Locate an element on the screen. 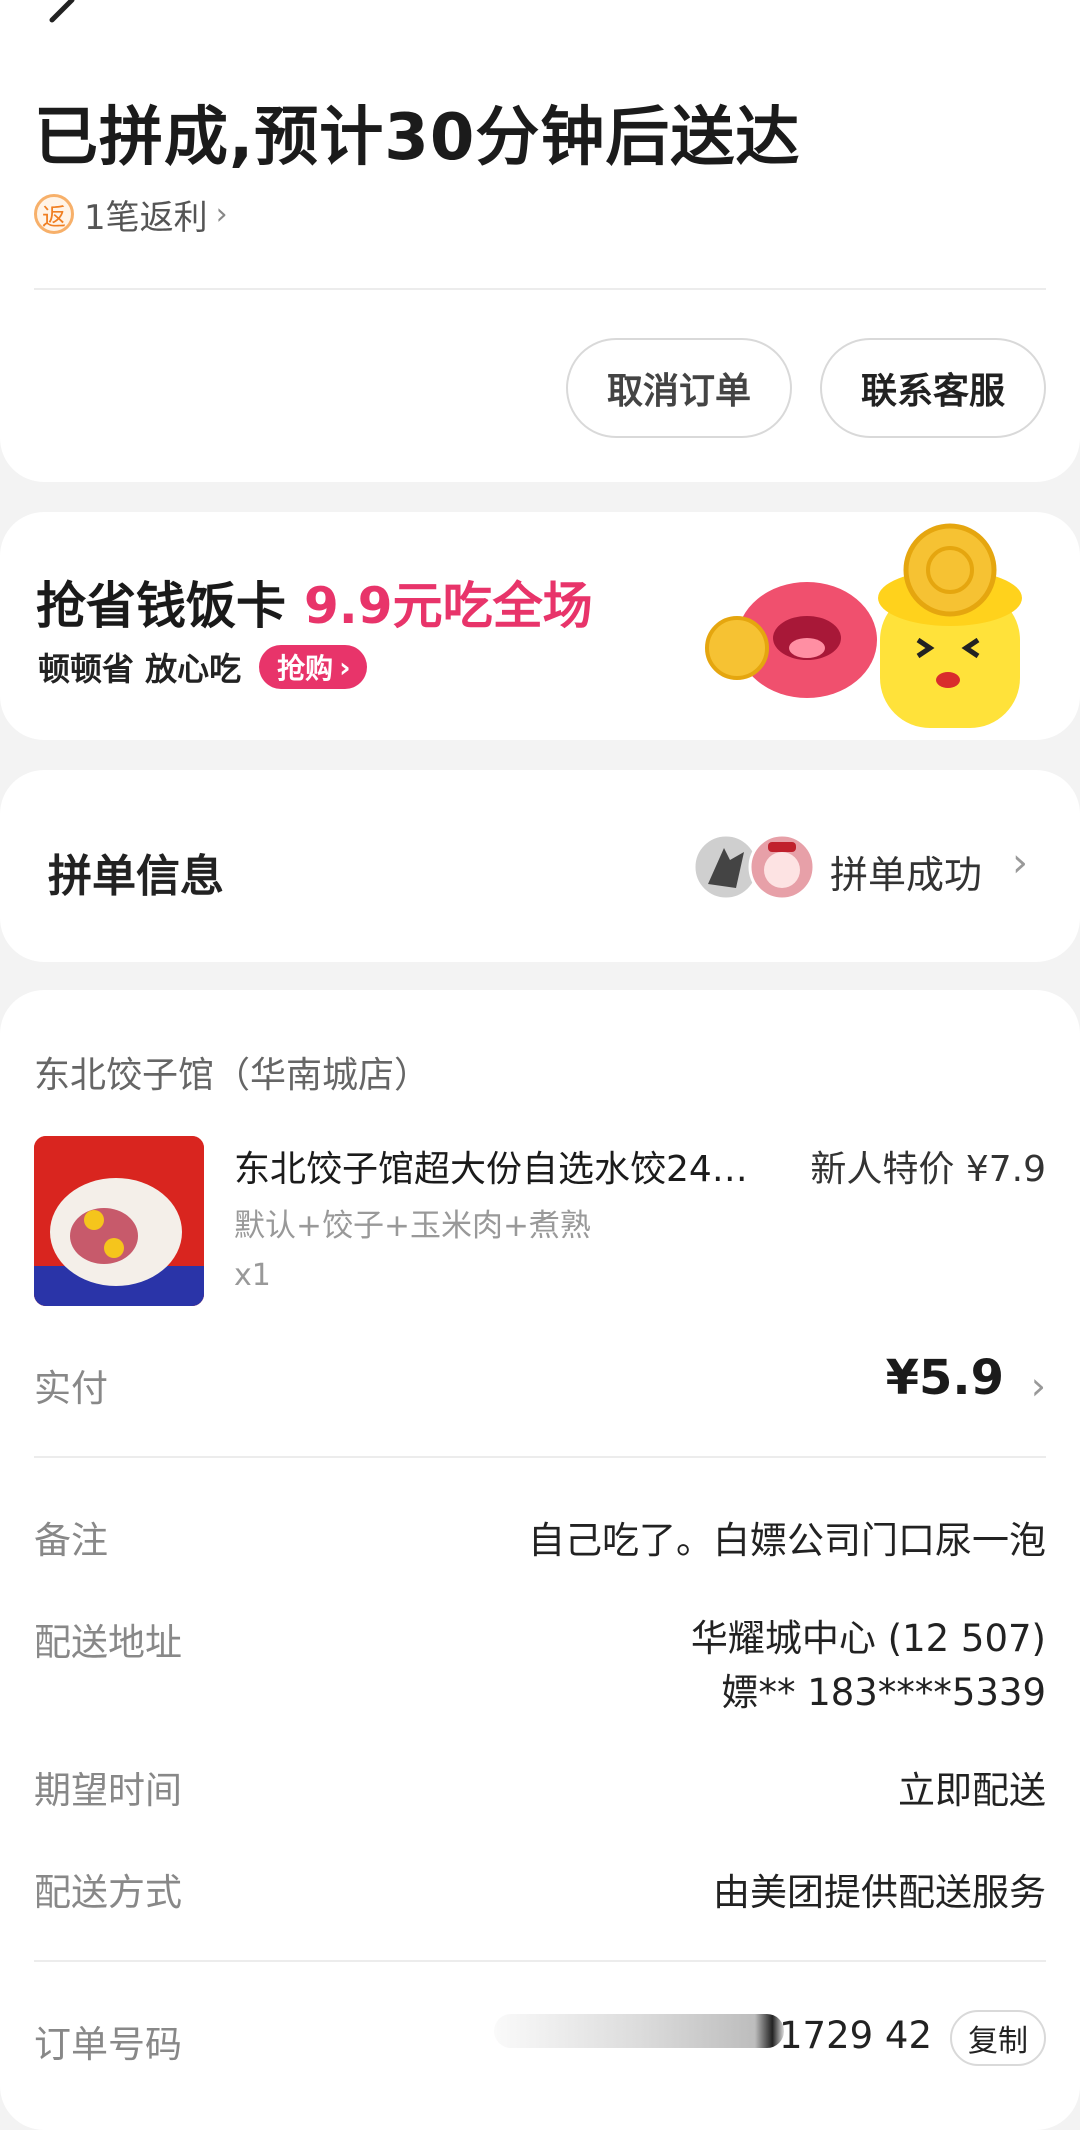  rebate-link: 返 1笔返利 › is located at coordinates (131, 215).